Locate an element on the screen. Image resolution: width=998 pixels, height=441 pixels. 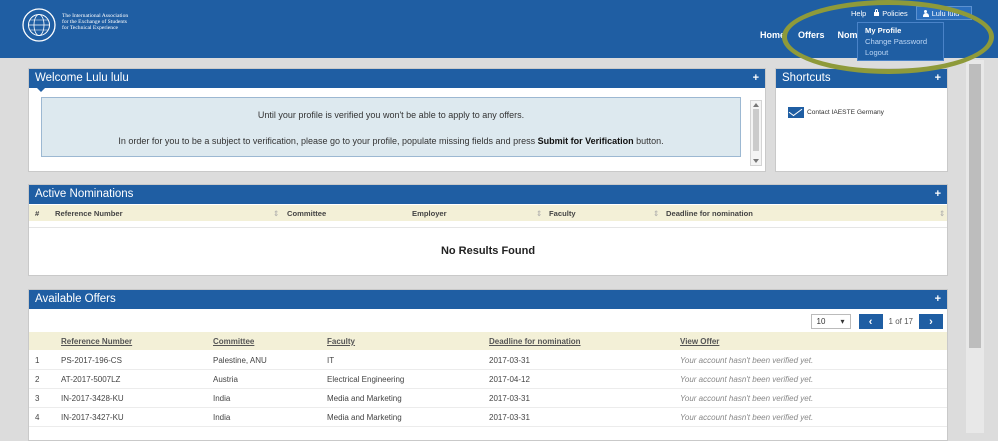
divider is located at coordinates (488, 227).